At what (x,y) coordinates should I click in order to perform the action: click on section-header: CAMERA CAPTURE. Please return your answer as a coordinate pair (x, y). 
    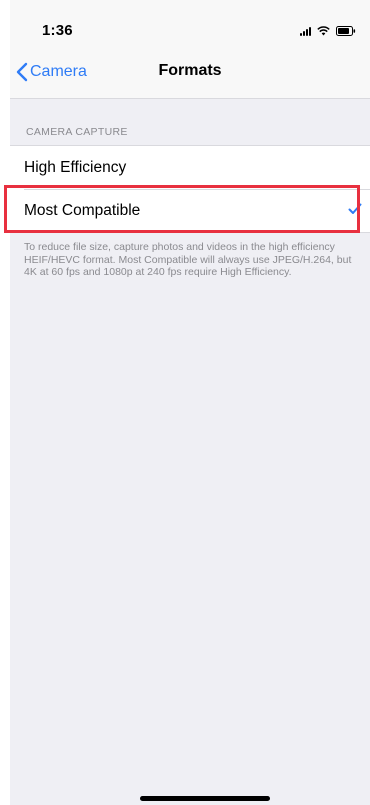
    Looking at the image, I should click on (77, 132).